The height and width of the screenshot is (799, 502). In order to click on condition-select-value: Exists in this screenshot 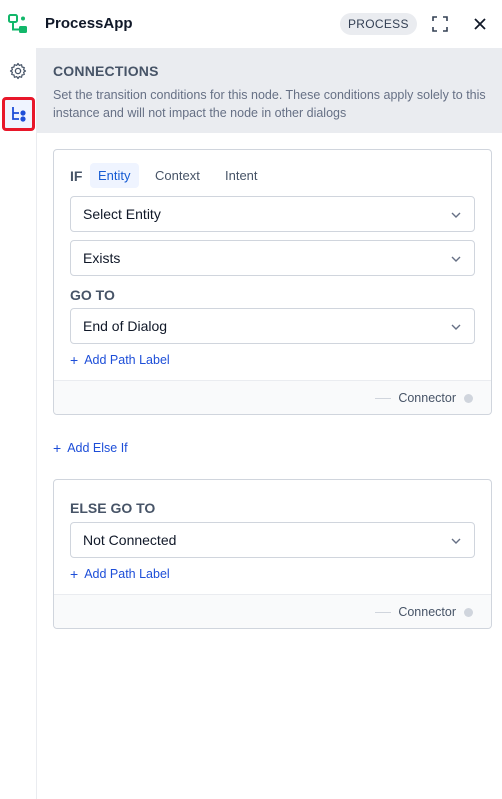, I will do `click(102, 258)`.